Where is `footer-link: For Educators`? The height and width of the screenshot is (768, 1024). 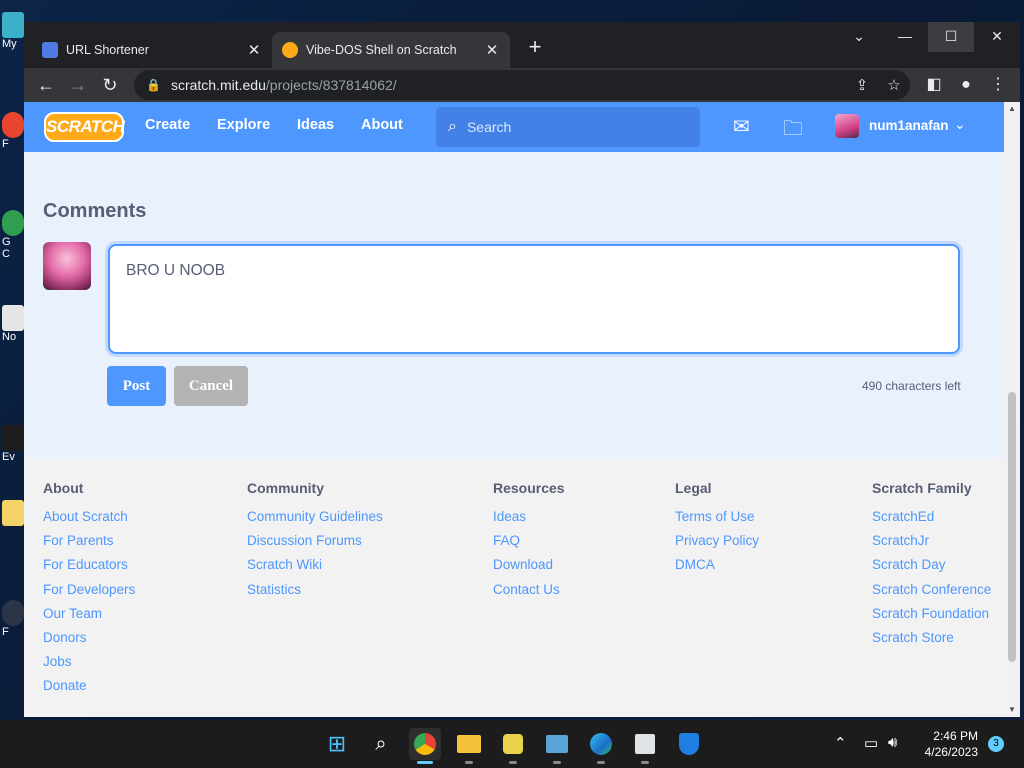
footer-link: For Educators is located at coordinates (89, 569).